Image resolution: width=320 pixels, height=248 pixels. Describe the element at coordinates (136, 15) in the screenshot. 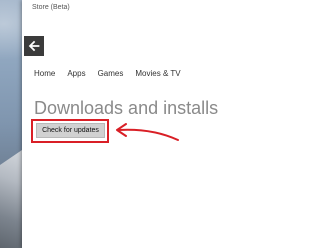

I see `title-bar: Store (Beta)` at that location.